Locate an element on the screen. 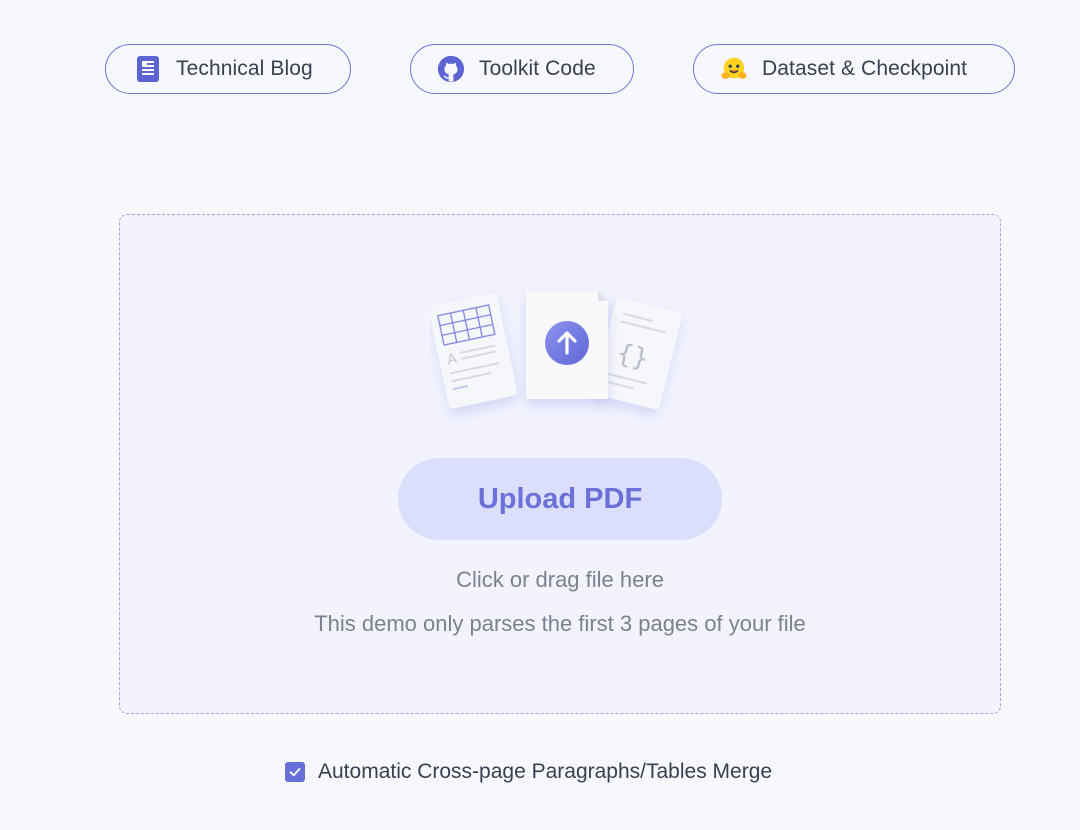 This screenshot has width=1080, height=830. toolkit-code-label: Toolkit Code is located at coordinates (537, 68).